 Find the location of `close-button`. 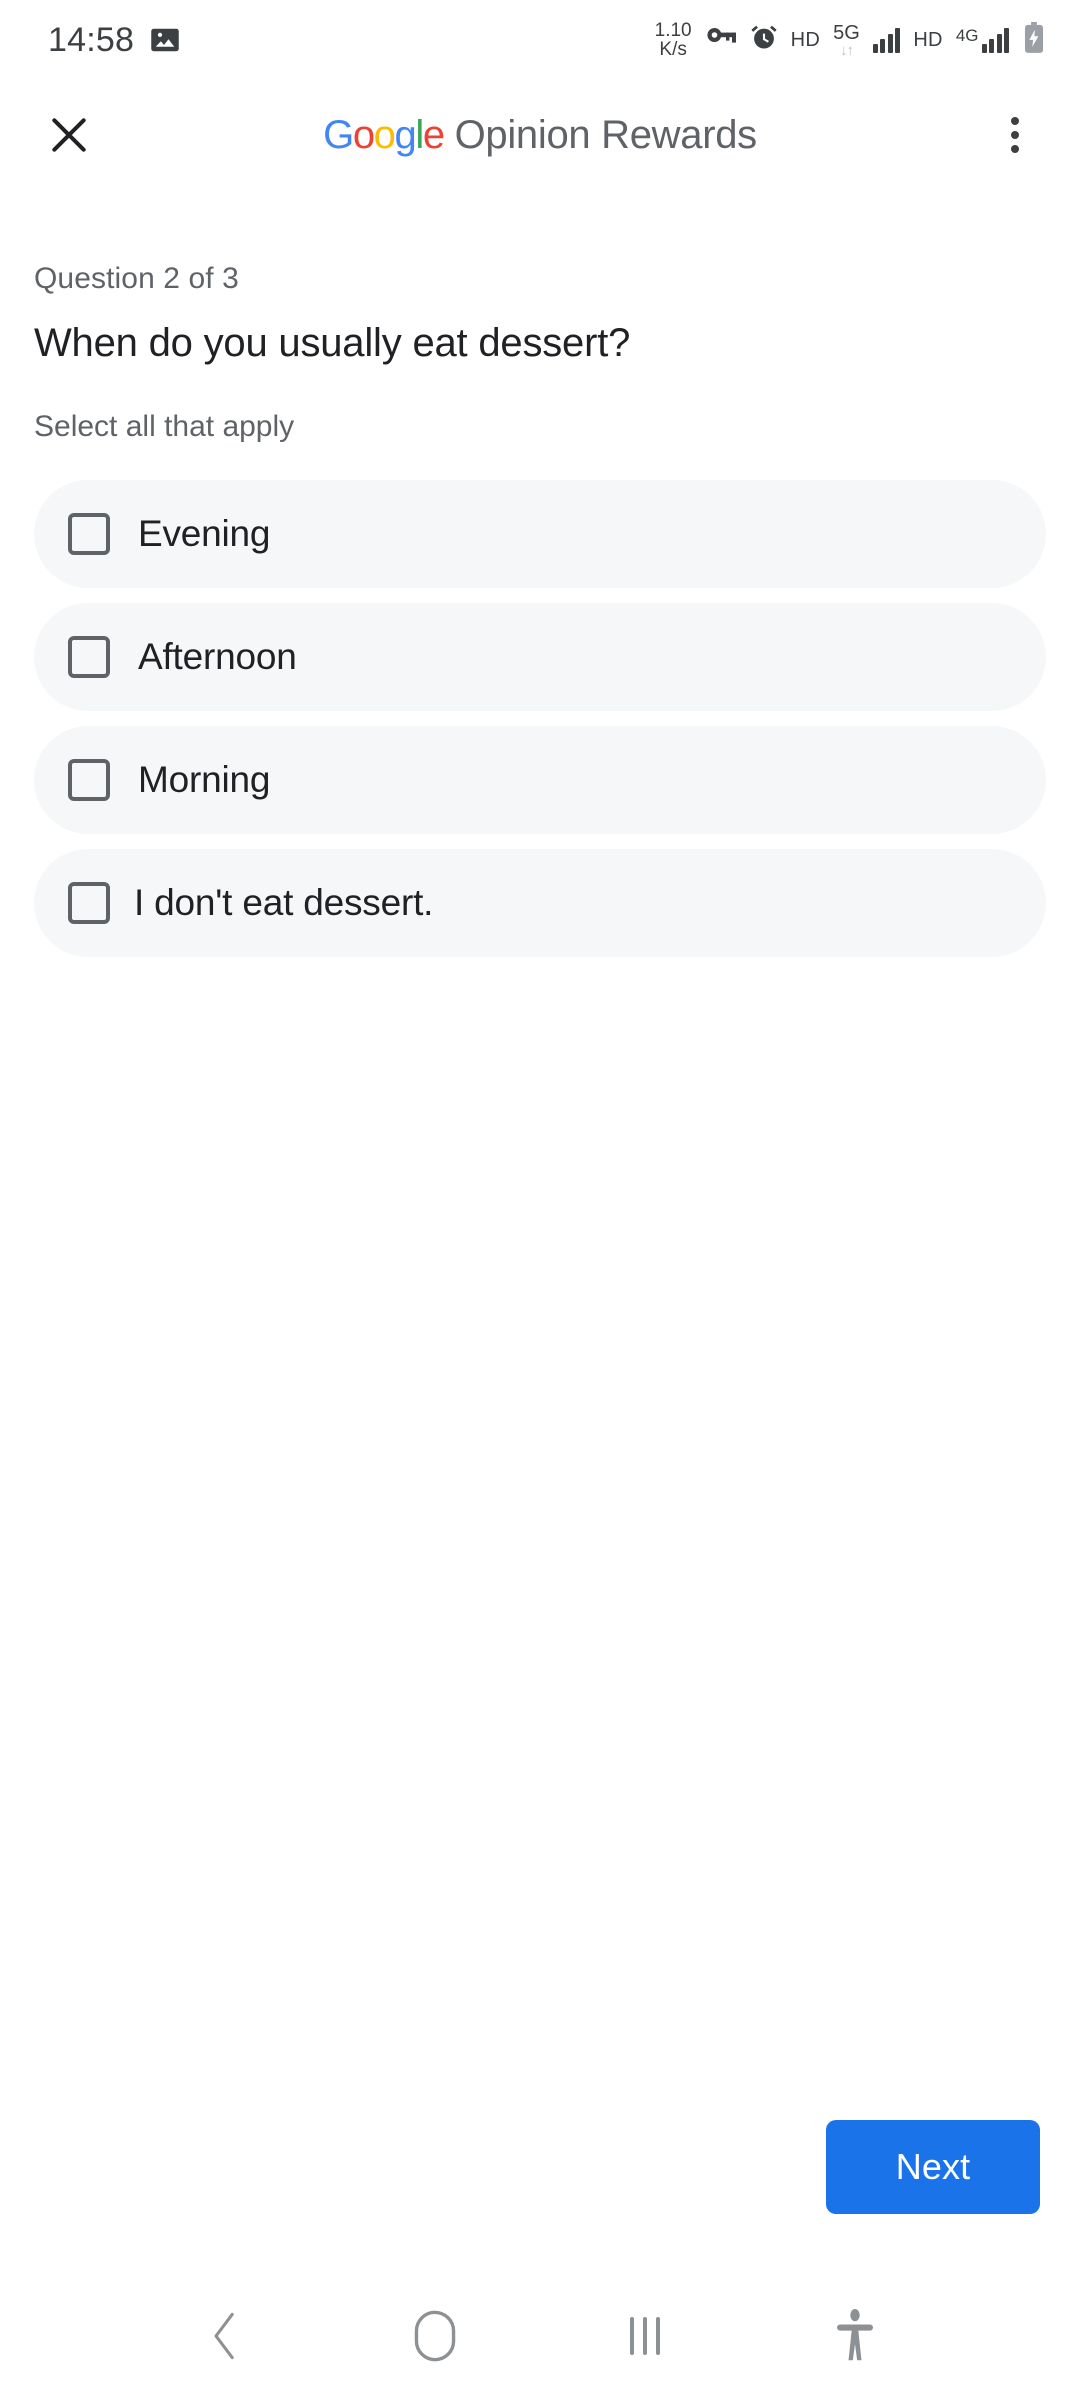

close-button is located at coordinates (69, 135).